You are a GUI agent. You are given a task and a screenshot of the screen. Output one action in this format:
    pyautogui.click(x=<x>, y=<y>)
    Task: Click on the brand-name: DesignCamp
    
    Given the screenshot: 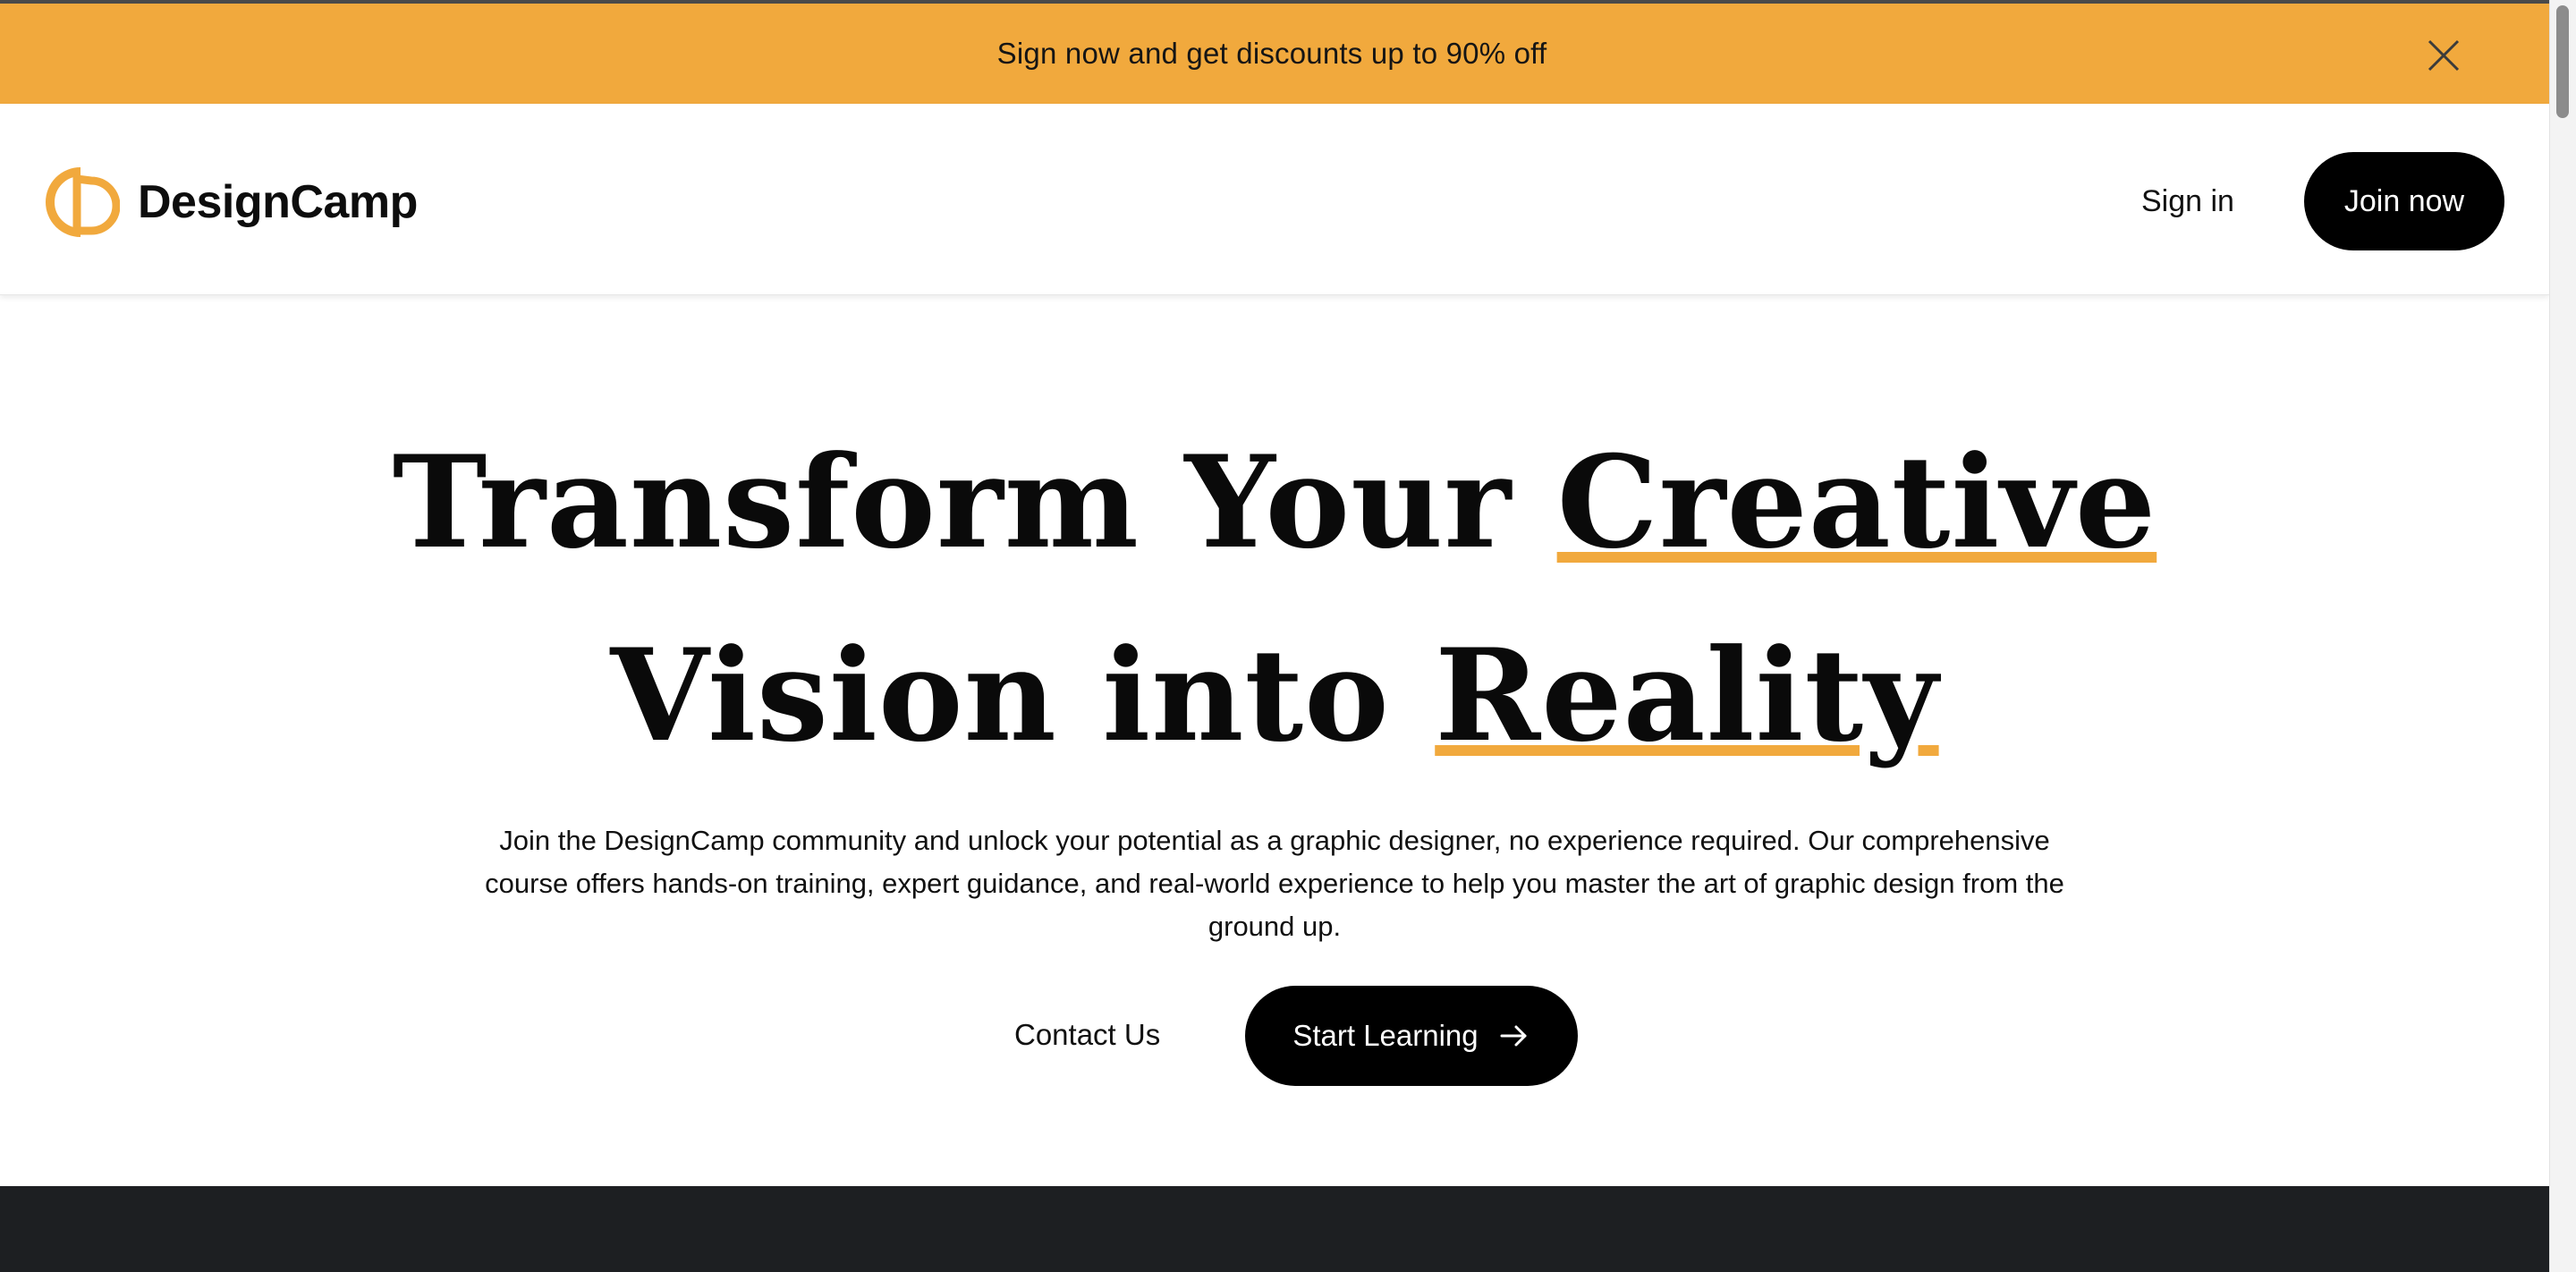 What is the action you would take?
    pyautogui.click(x=278, y=202)
    